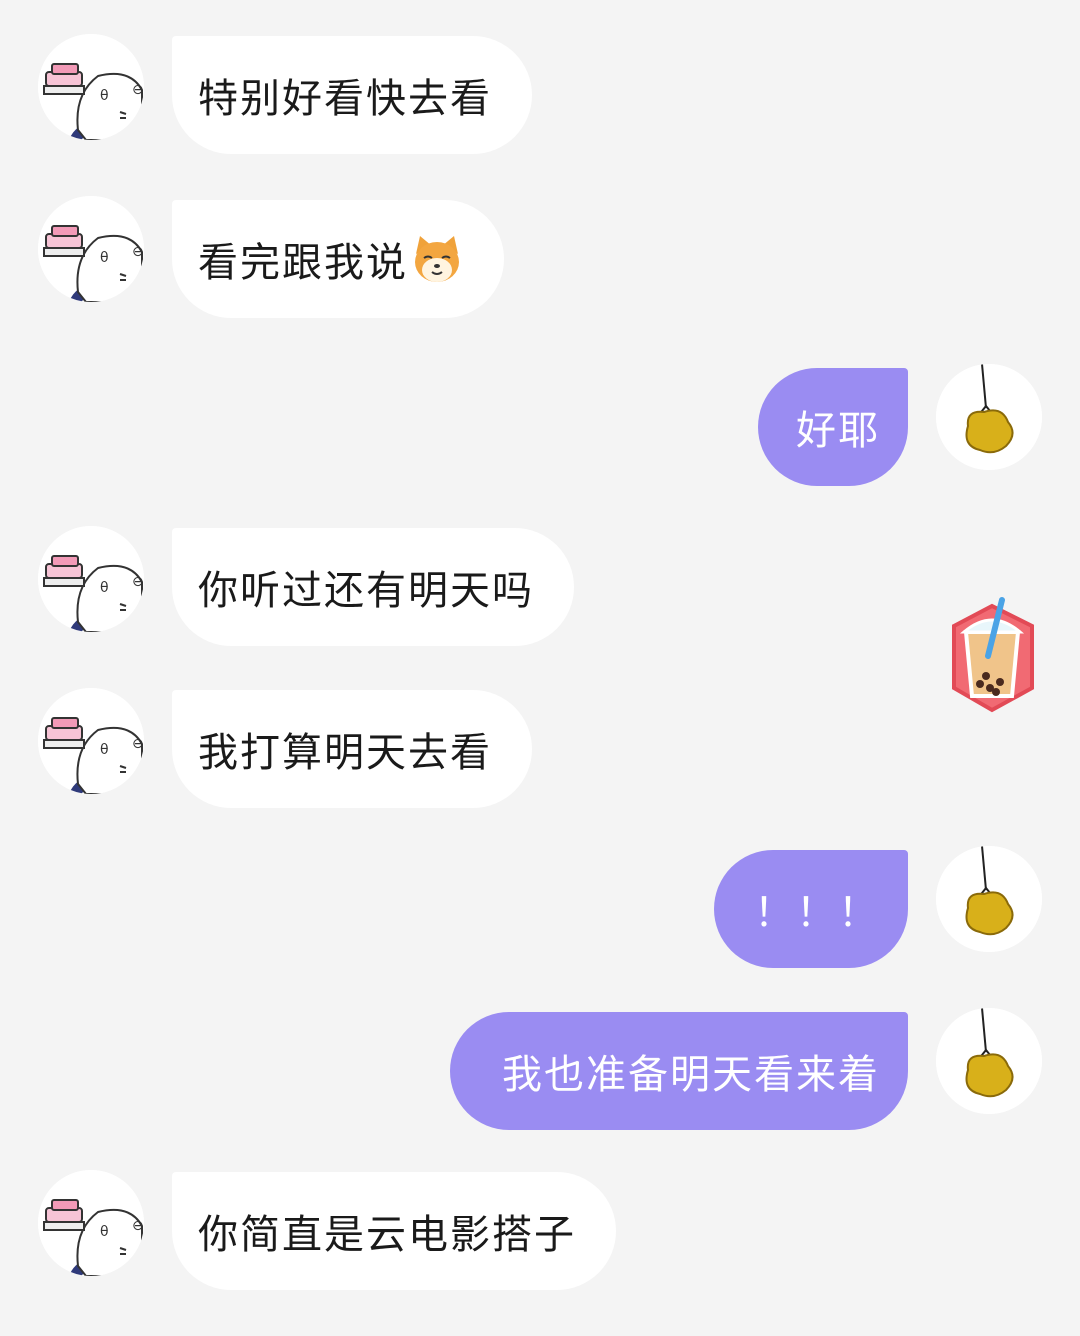 The width and height of the screenshot is (1080, 1336). Describe the element at coordinates (437, 259) in the screenshot. I see `shiba-dog-emoji-icon` at that location.